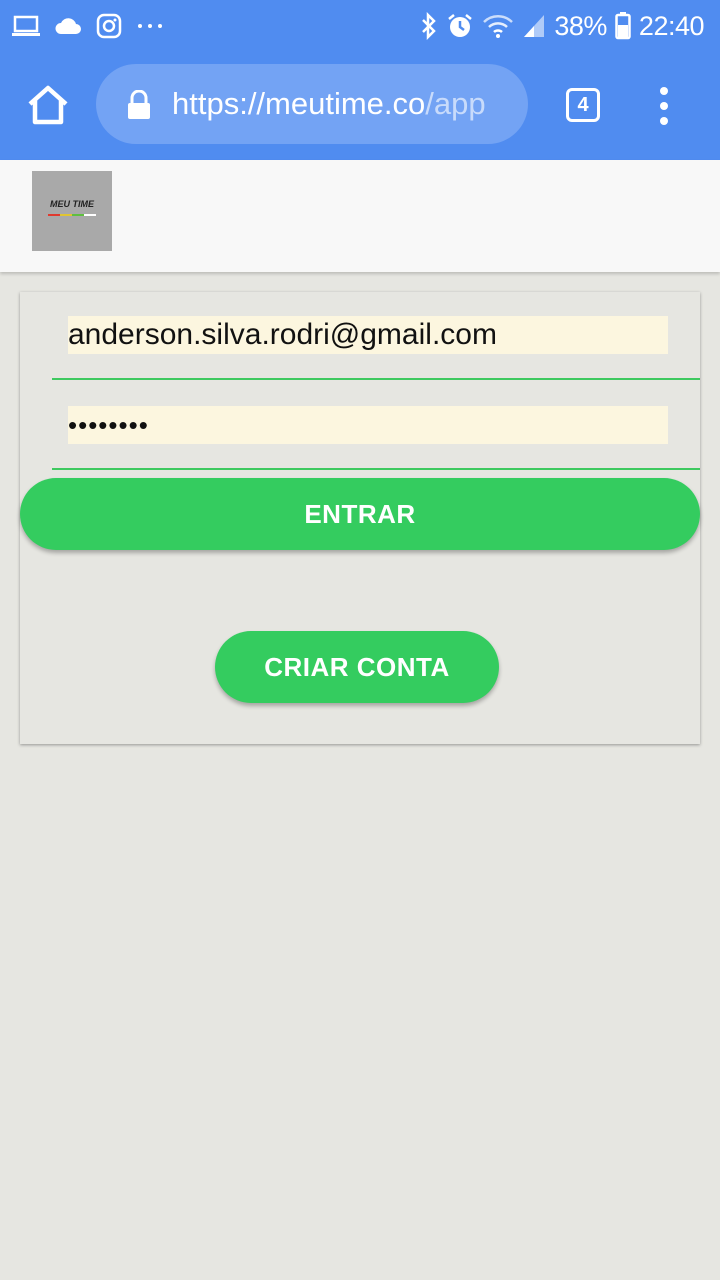  I want to click on app-header: MEU TIME, so click(360, 216).